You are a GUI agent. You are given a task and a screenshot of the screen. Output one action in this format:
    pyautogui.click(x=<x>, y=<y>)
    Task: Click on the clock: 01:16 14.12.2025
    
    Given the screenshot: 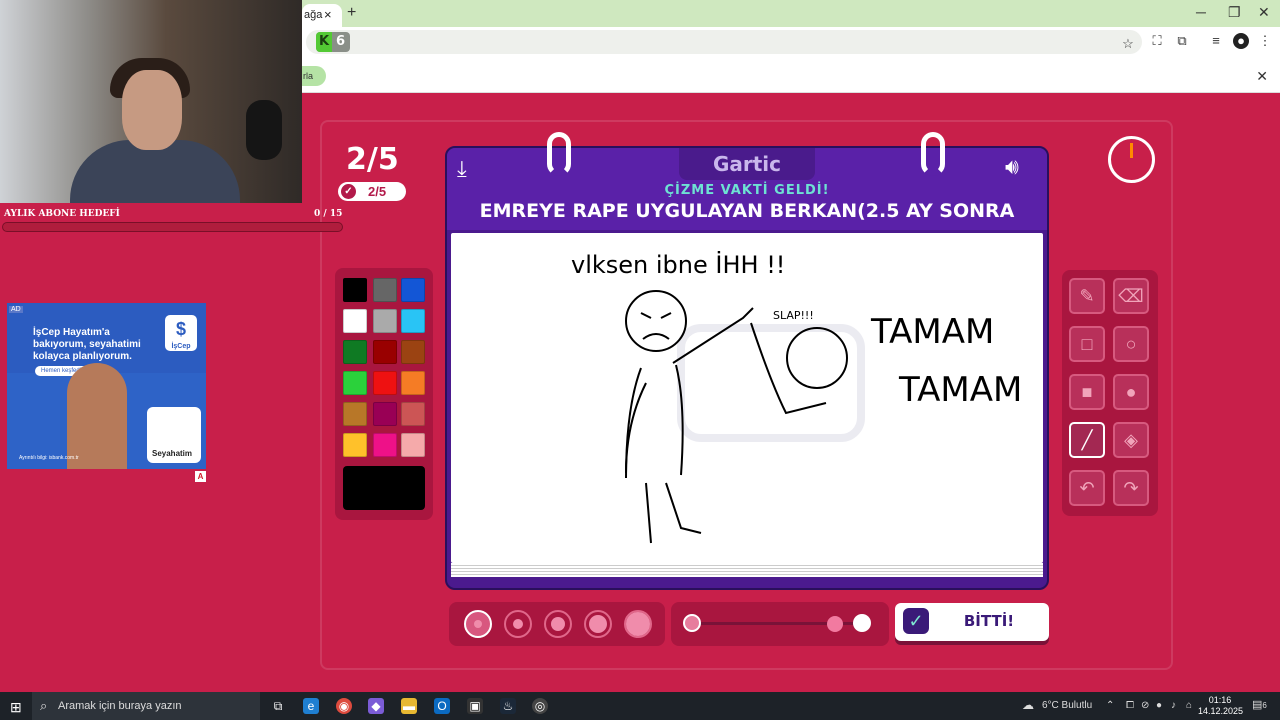 What is the action you would take?
    pyautogui.click(x=1220, y=706)
    